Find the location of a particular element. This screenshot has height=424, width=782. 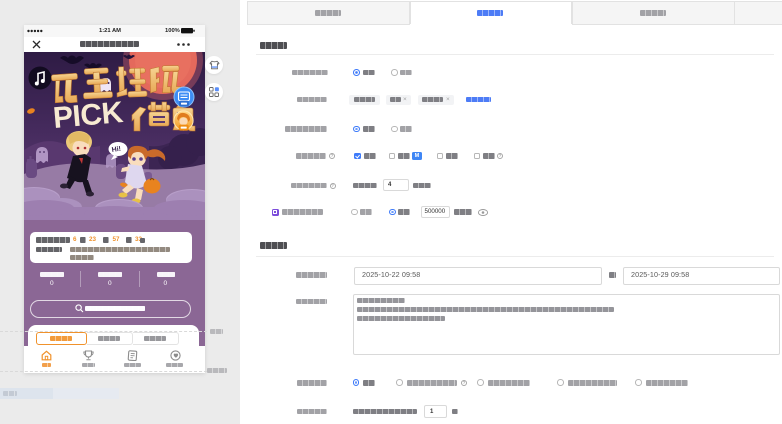

svg-text: Hi! is located at coordinates (116, 149).